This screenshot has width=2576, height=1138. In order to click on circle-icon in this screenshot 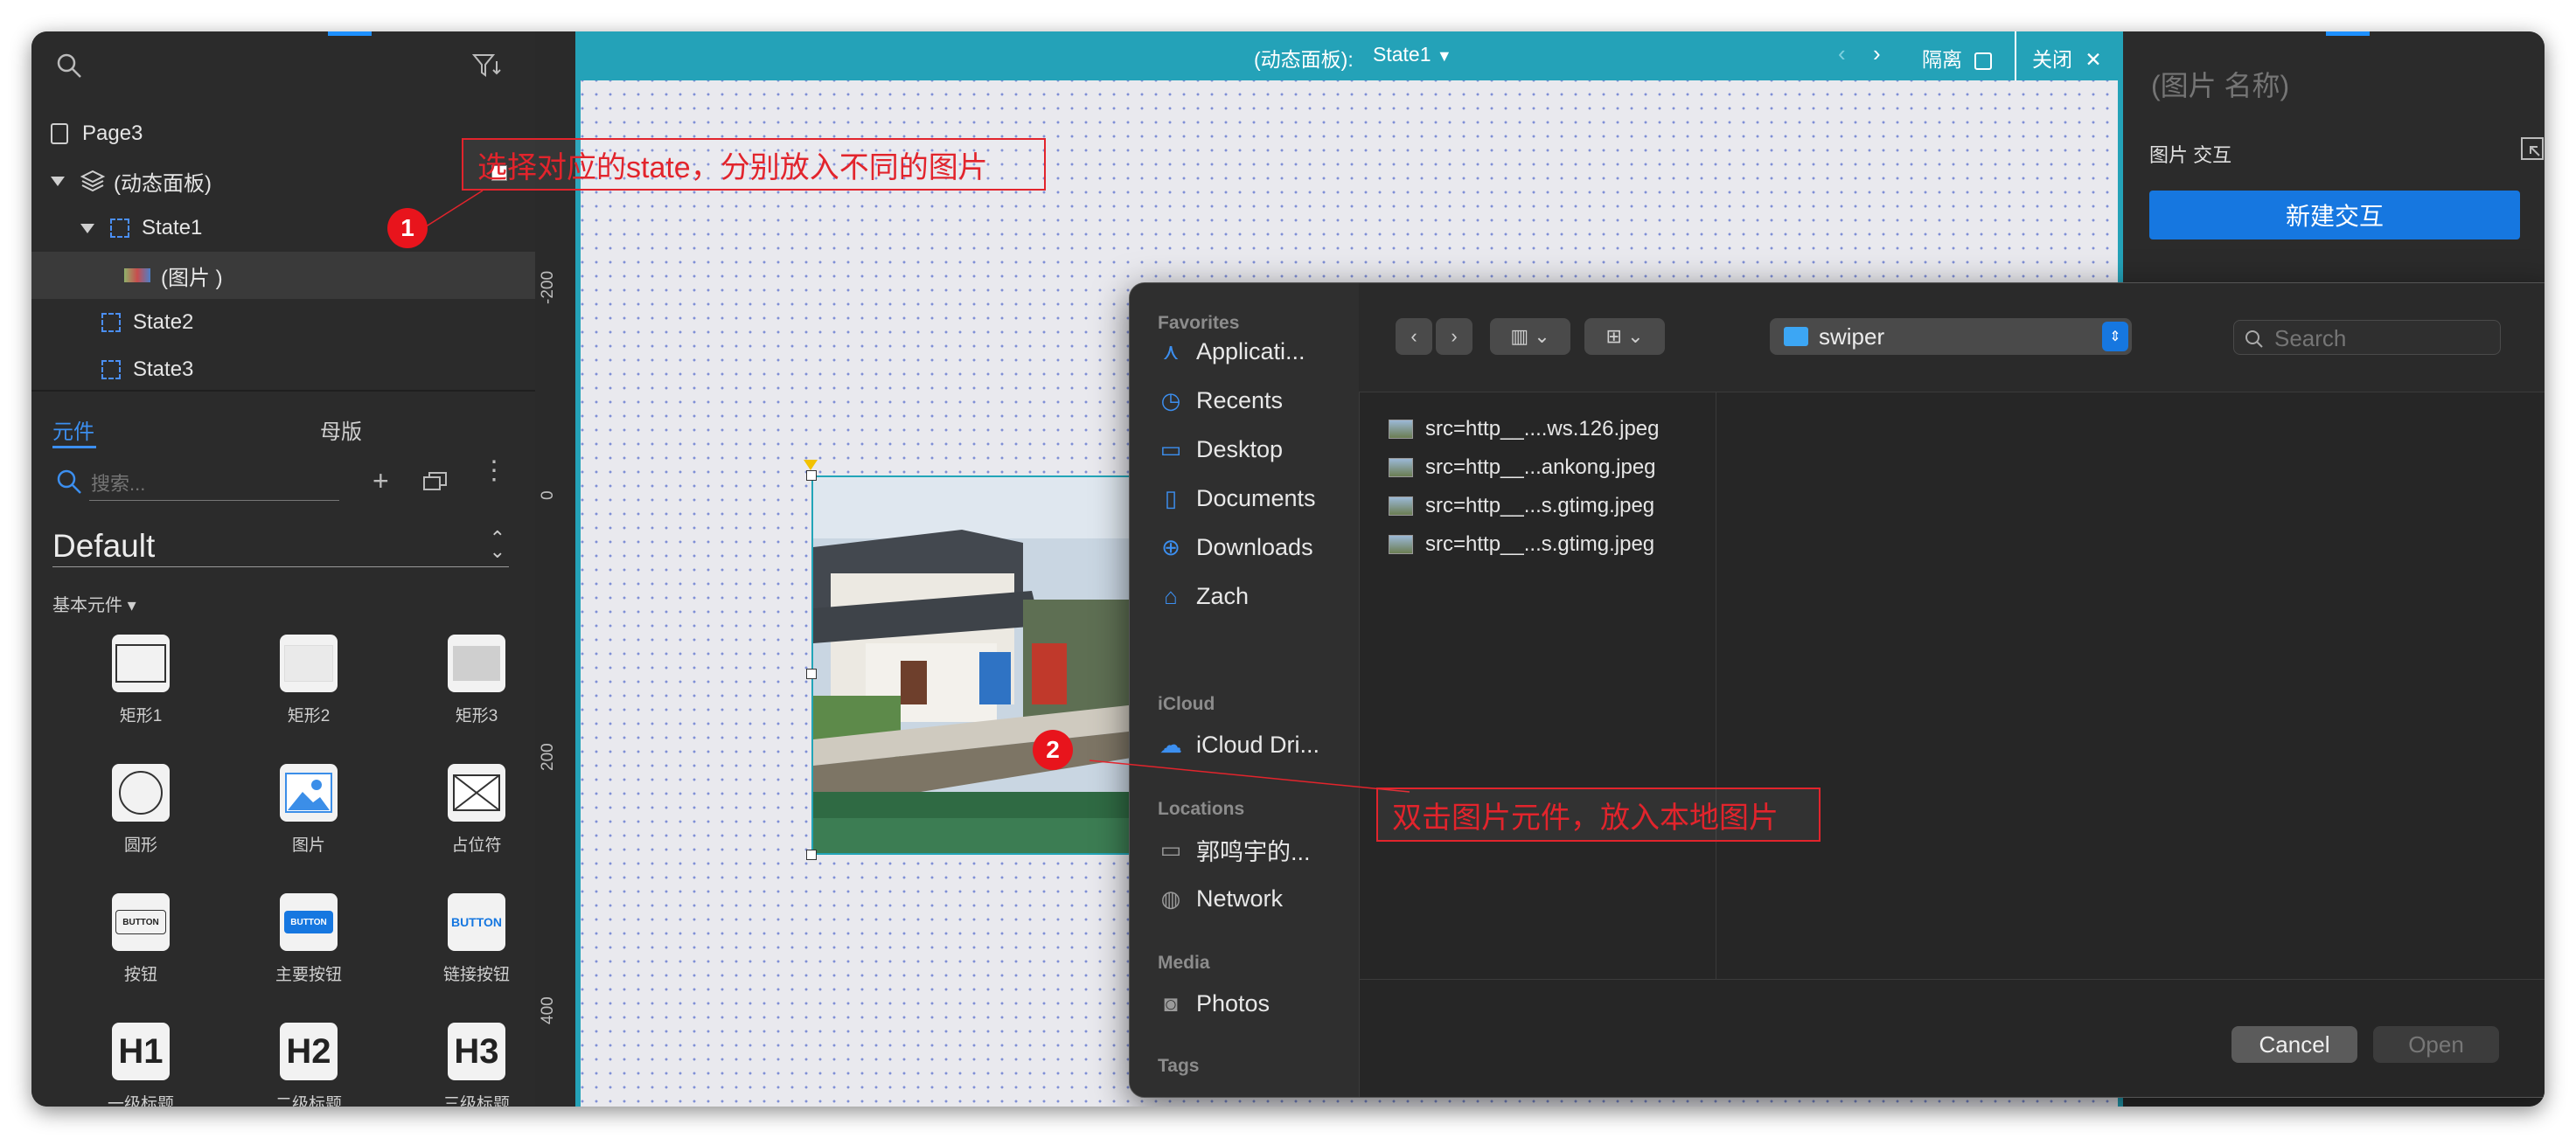, I will do `click(141, 793)`.